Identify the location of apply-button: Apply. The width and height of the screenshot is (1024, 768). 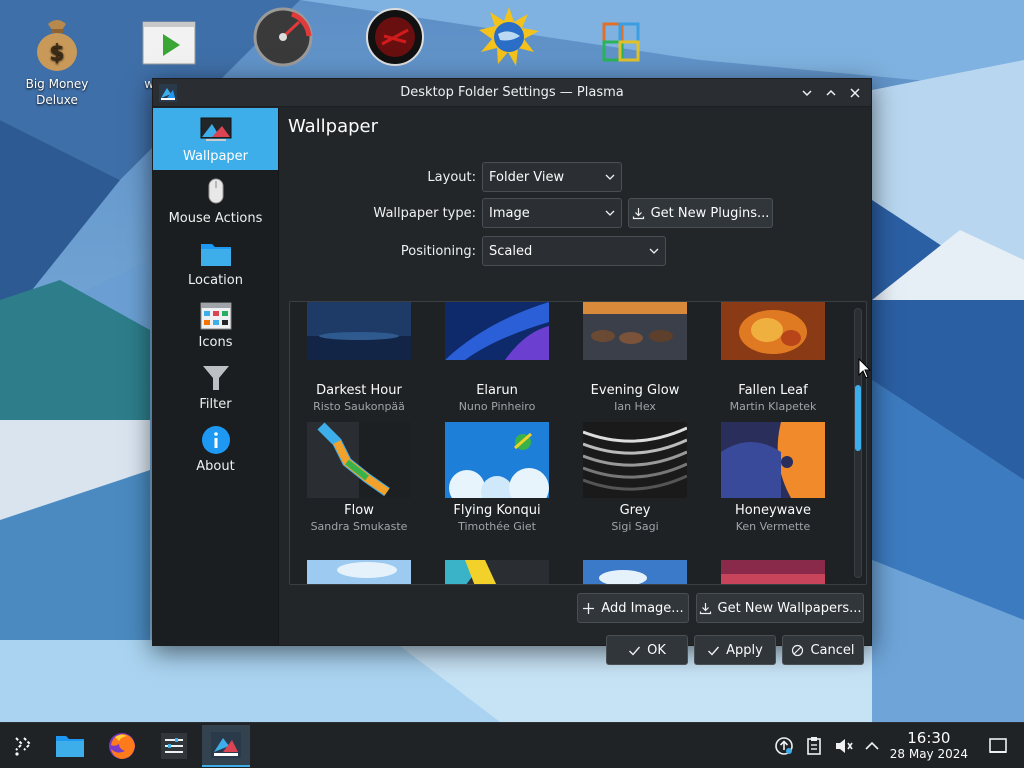
(735, 650).